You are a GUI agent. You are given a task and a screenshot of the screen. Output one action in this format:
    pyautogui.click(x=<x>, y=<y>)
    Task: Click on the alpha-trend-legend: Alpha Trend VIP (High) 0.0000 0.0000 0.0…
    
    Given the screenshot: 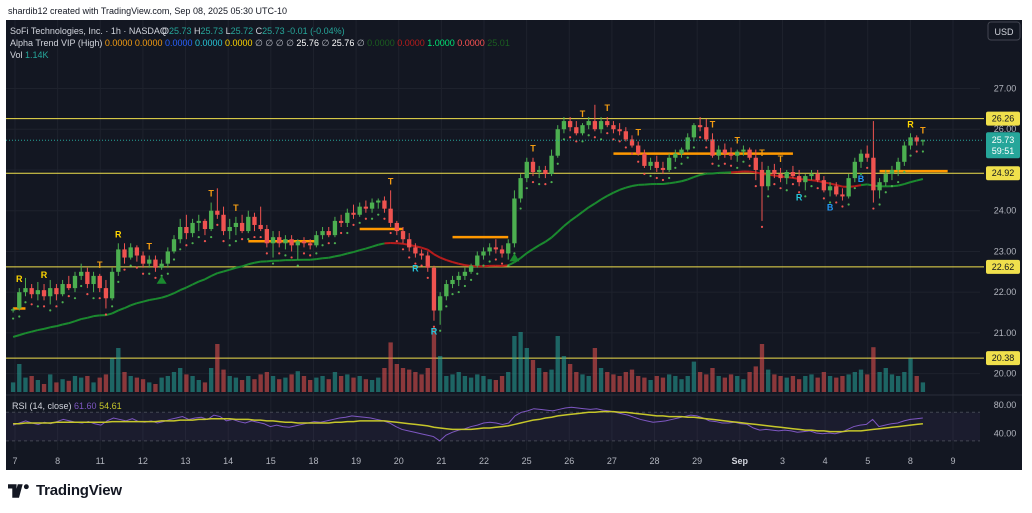 What is the action you would take?
    pyautogui.click(x=260, y=43)
    